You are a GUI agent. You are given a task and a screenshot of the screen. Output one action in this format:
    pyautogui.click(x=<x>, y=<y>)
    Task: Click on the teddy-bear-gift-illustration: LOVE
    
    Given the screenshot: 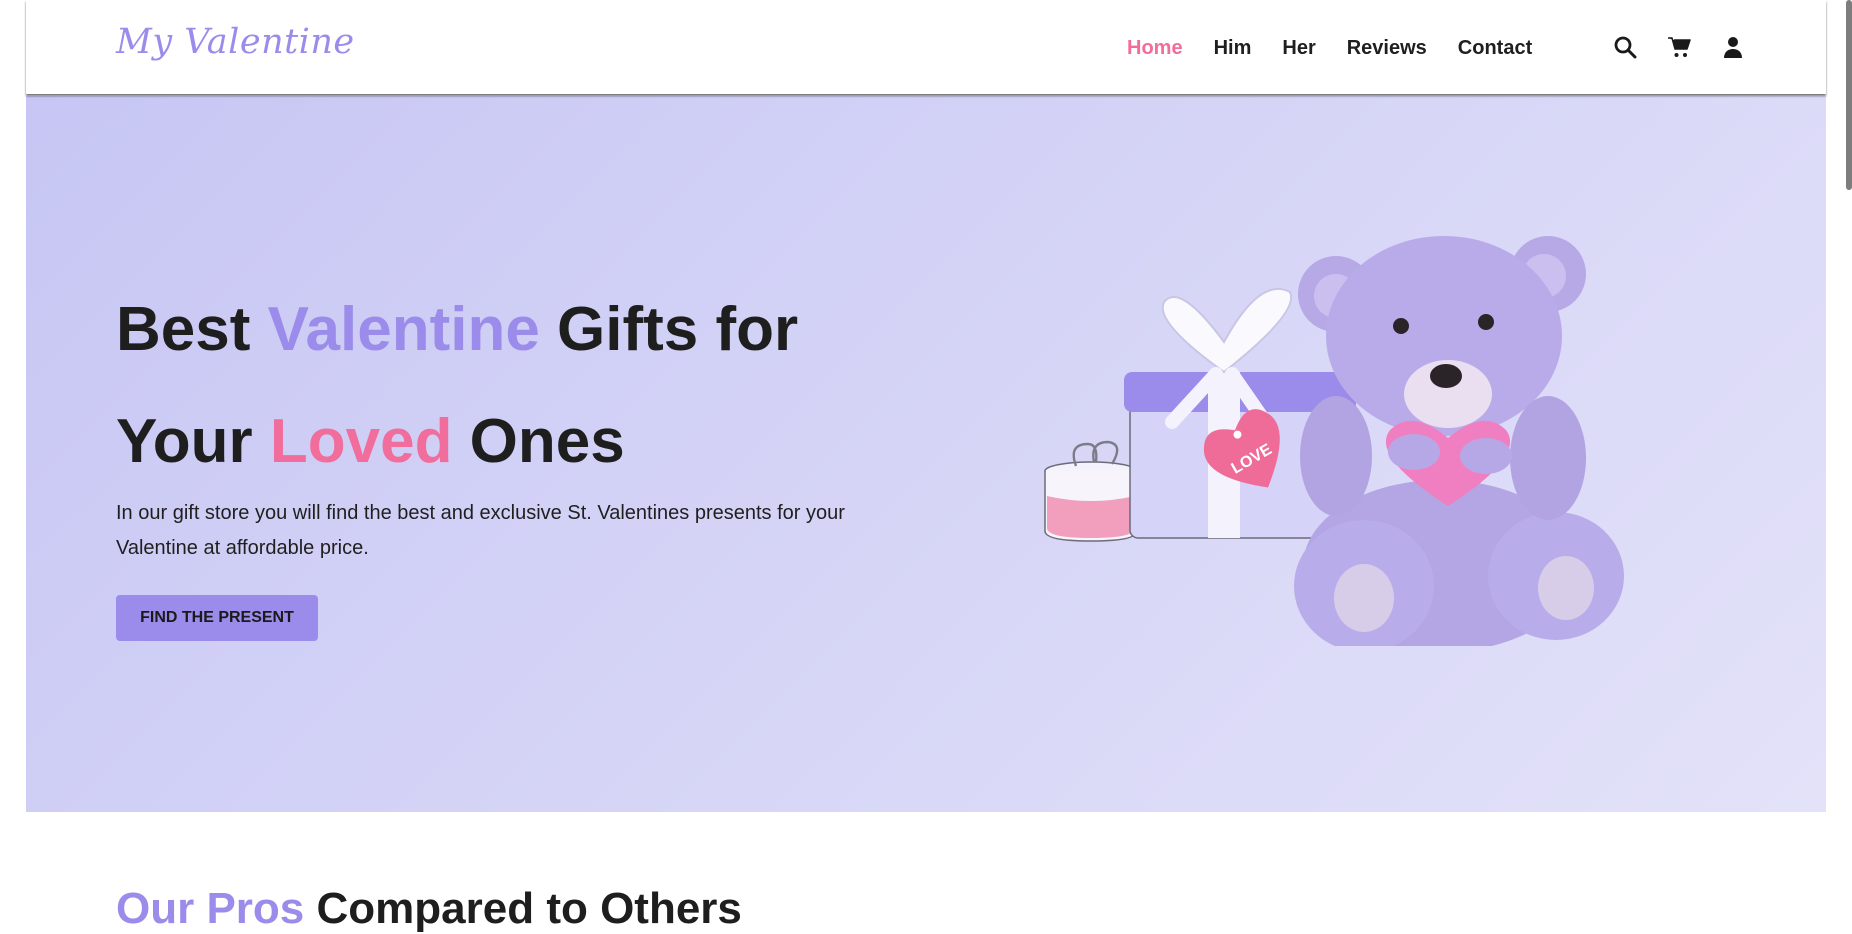 What is the action you would take?
    pyautogui.click(x=1334, y=441)
    